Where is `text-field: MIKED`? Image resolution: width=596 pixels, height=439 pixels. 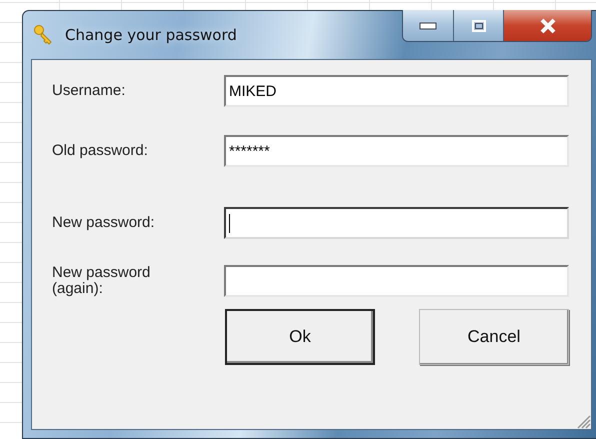
text-field: MIKED is located at coordinates (396, 91).